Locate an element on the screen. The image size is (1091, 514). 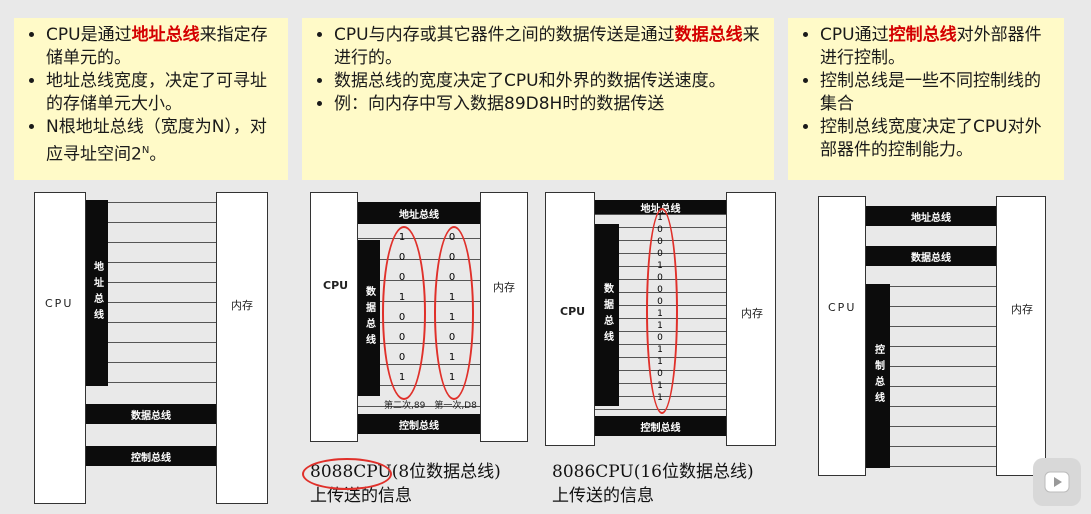
video-player-button is located at coordinates (1057, 482).